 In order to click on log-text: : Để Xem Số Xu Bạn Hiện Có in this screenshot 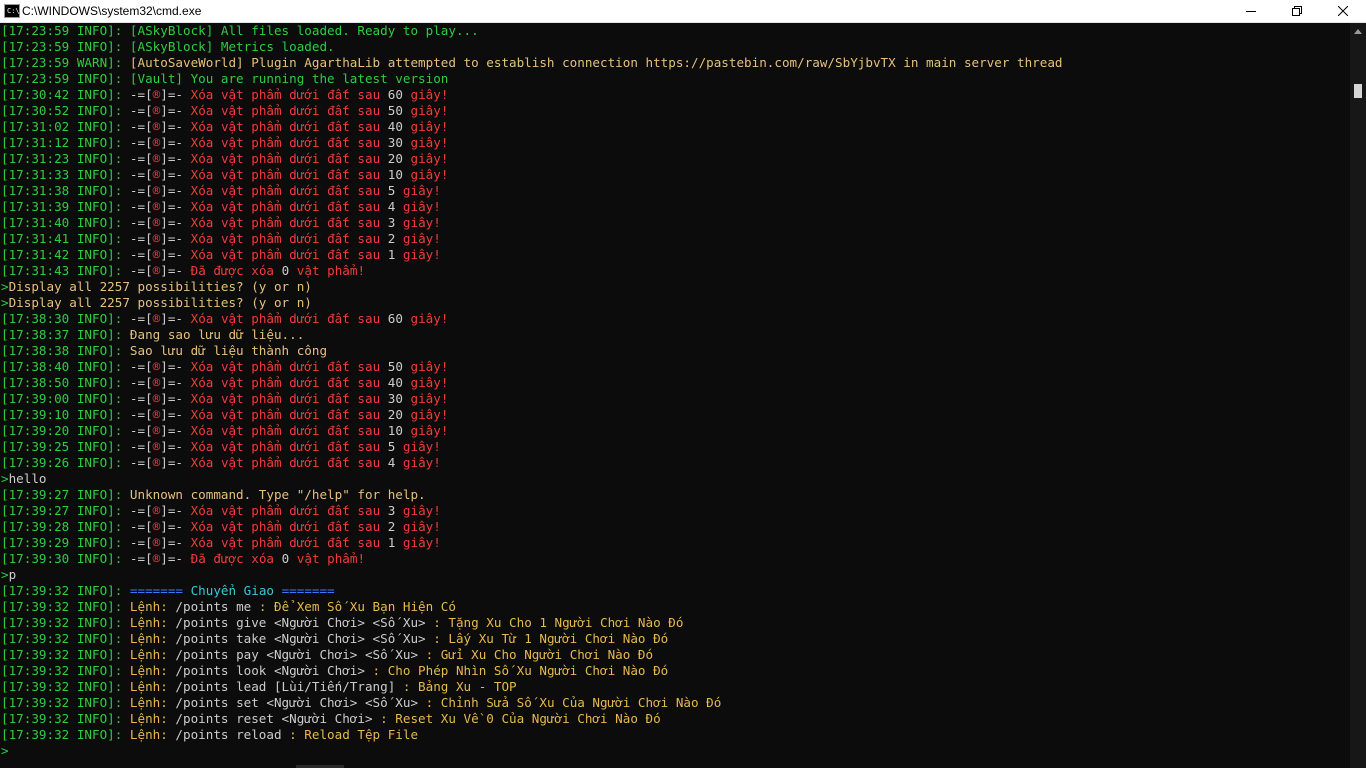, I will do `click(353, 606)`.